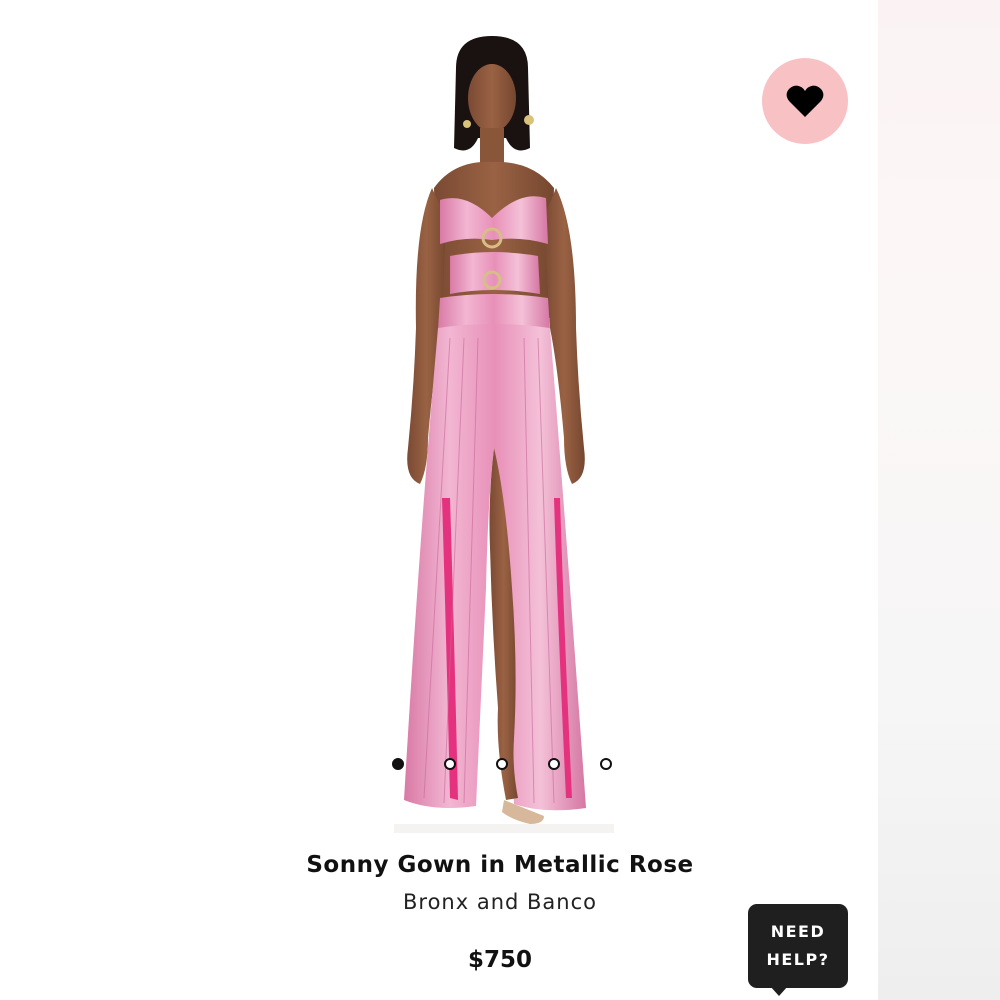 Image resolution: width=1000 pixels, height=1000 pixels. What do you see at coordinates (779, 991) in the screenshot?
I see `need-help-bubble-tail` at bounding box center [779, 991].